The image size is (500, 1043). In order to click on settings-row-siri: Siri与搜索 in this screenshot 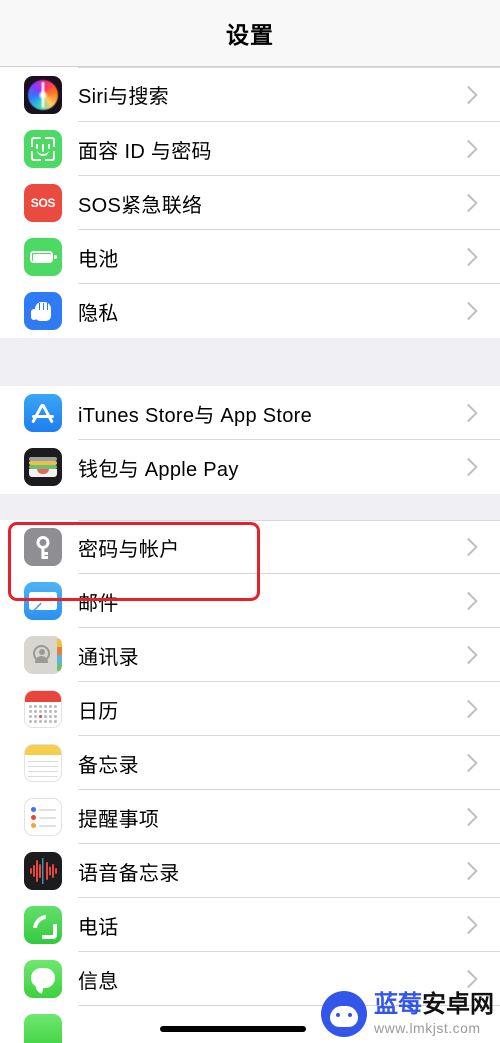, I will do `click(250, 94)`.